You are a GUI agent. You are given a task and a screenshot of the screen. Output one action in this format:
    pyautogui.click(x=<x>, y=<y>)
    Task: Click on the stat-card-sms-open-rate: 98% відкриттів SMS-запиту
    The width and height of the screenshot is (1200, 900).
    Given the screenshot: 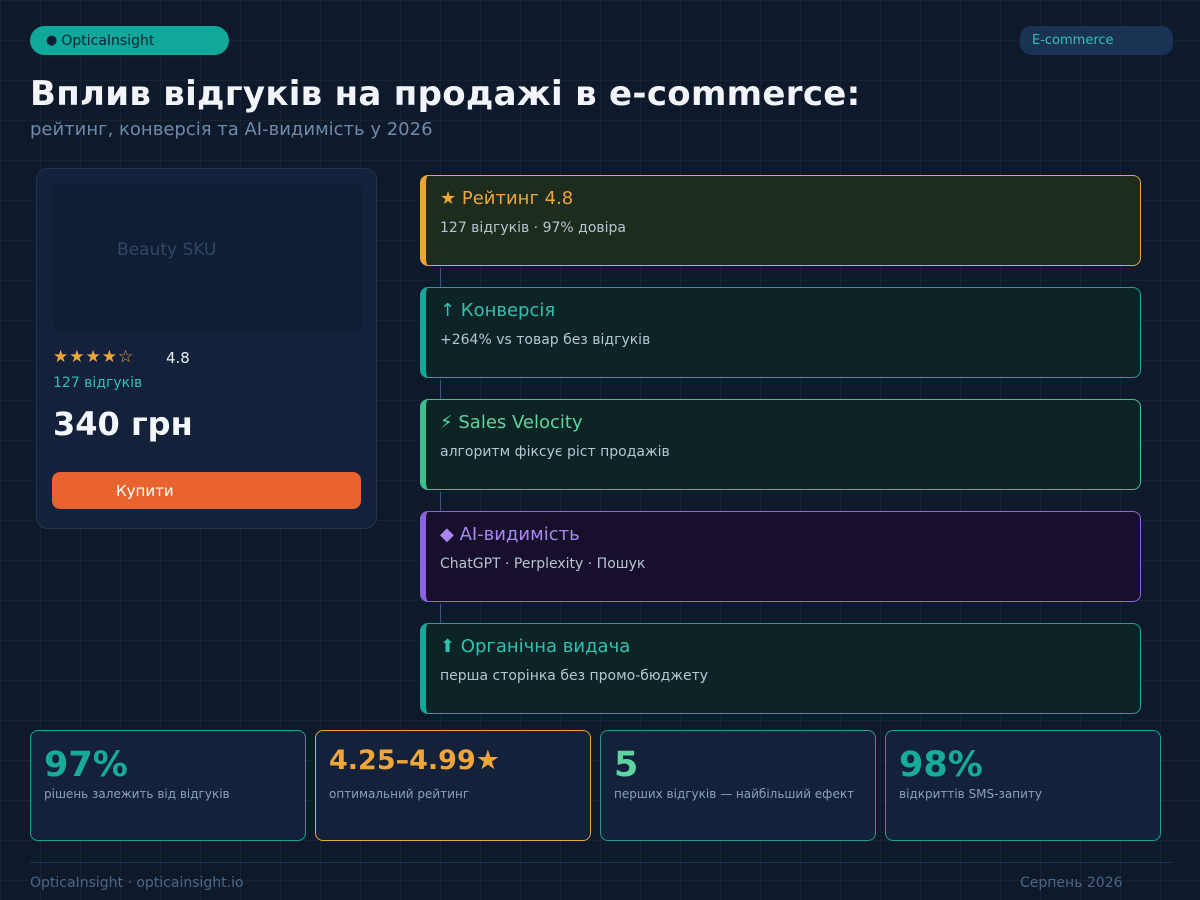 What is the action you would take?
    pyautogui.click(x=1023, y=785)
    